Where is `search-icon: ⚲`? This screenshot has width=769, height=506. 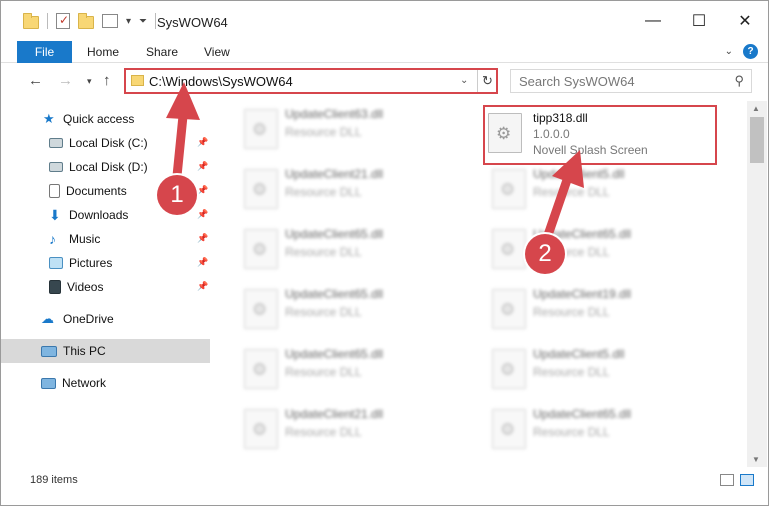
search-icon: ⚲ is located at coordinates (739, 81).